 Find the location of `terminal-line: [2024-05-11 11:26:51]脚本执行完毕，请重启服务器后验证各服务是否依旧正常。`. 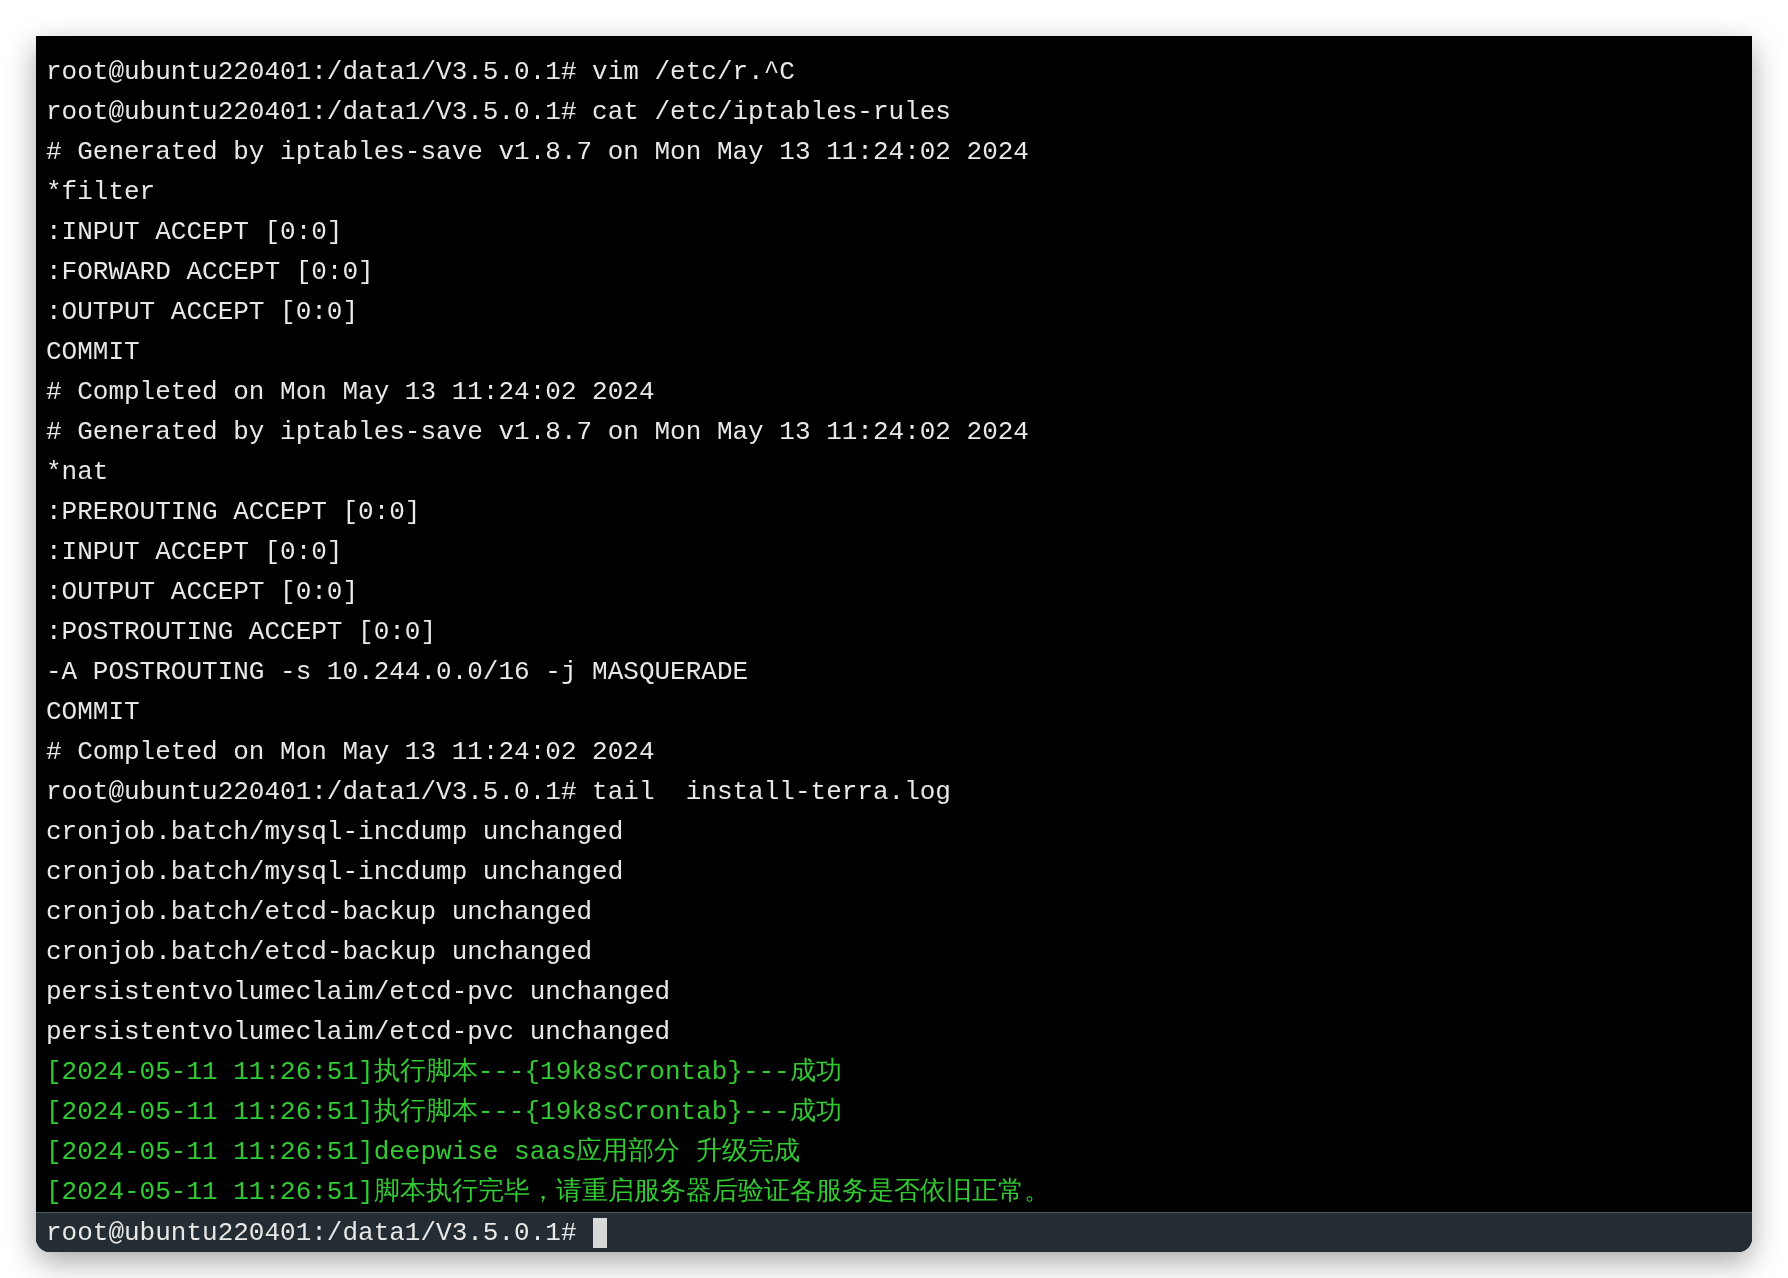

terminal-line: [2024-05-11 11:26:51]脚本执行完毕，请重启服务器后验证各服务是否依旧正常。 is located at coordinates (548, 1192).